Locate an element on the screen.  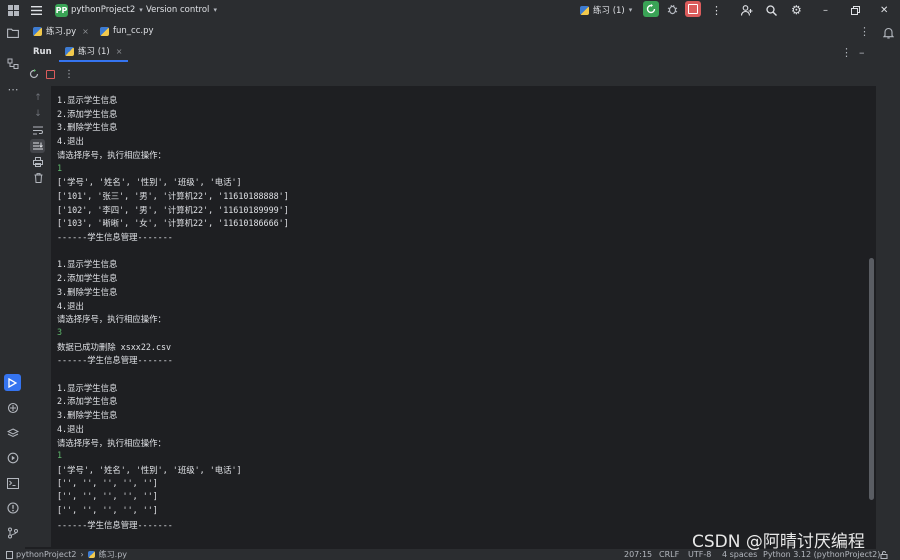
print-icon is located at coordinates (38, 162).